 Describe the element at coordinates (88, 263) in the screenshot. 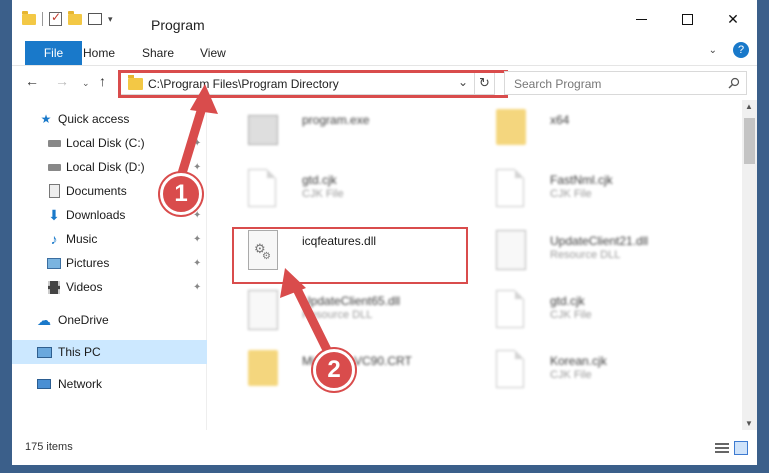

I see `sidebar-item-label: Pictures` at that location.